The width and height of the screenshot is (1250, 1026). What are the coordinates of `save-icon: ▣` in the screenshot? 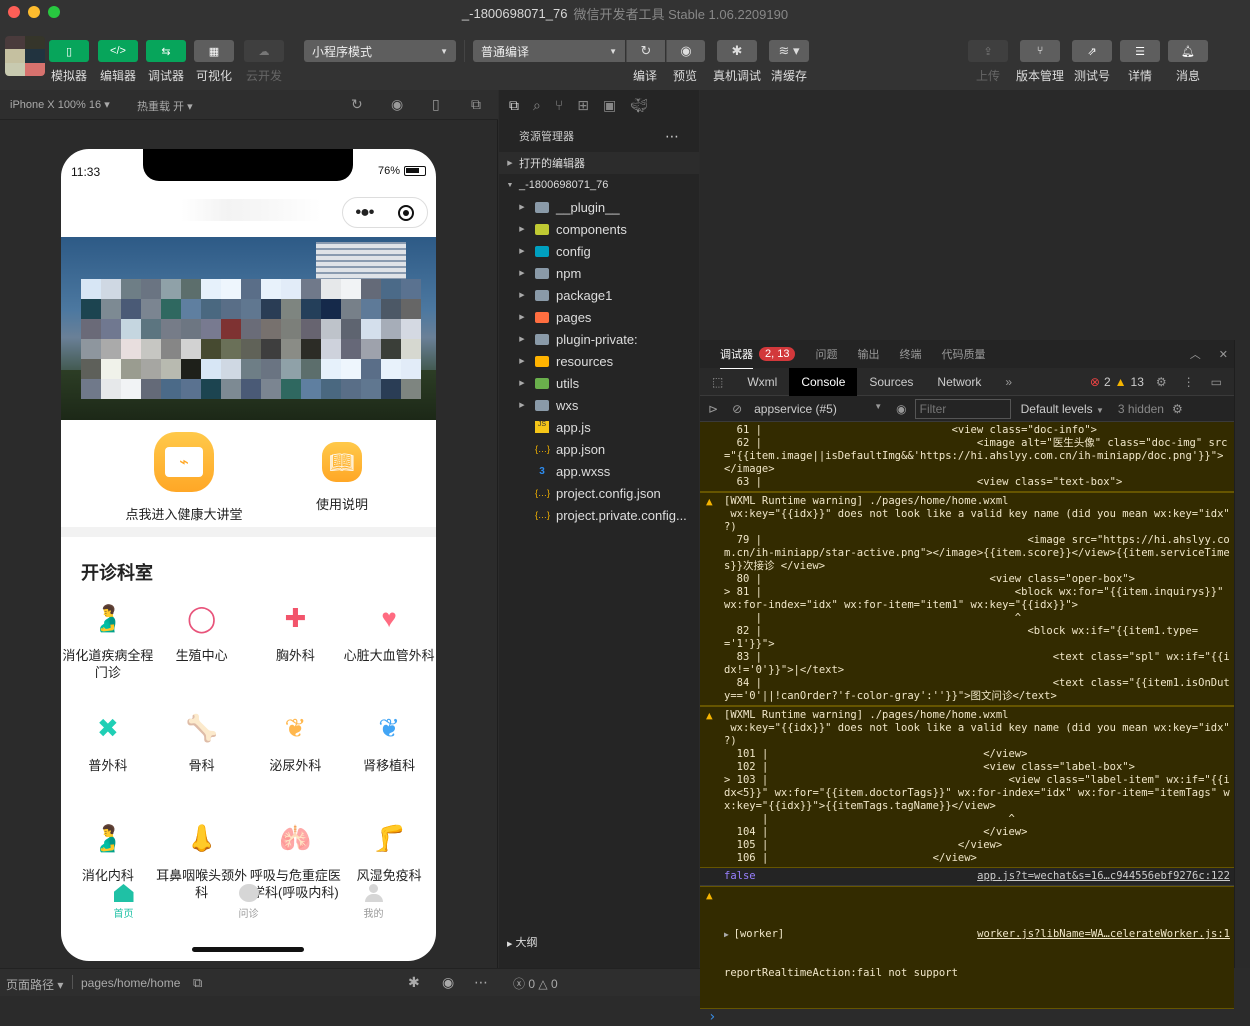 It's located at (609, 105).